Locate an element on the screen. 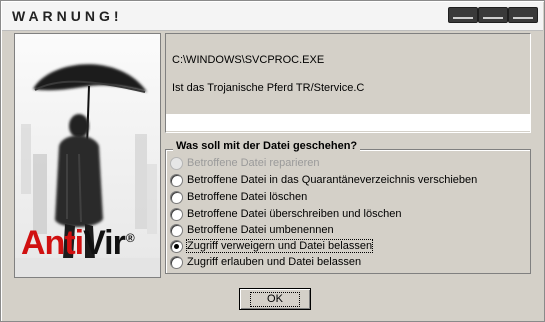 This screenshot has height=322, width=545. option-repair: Betroffene Datei reparieren is located at coordinates (245, 163).